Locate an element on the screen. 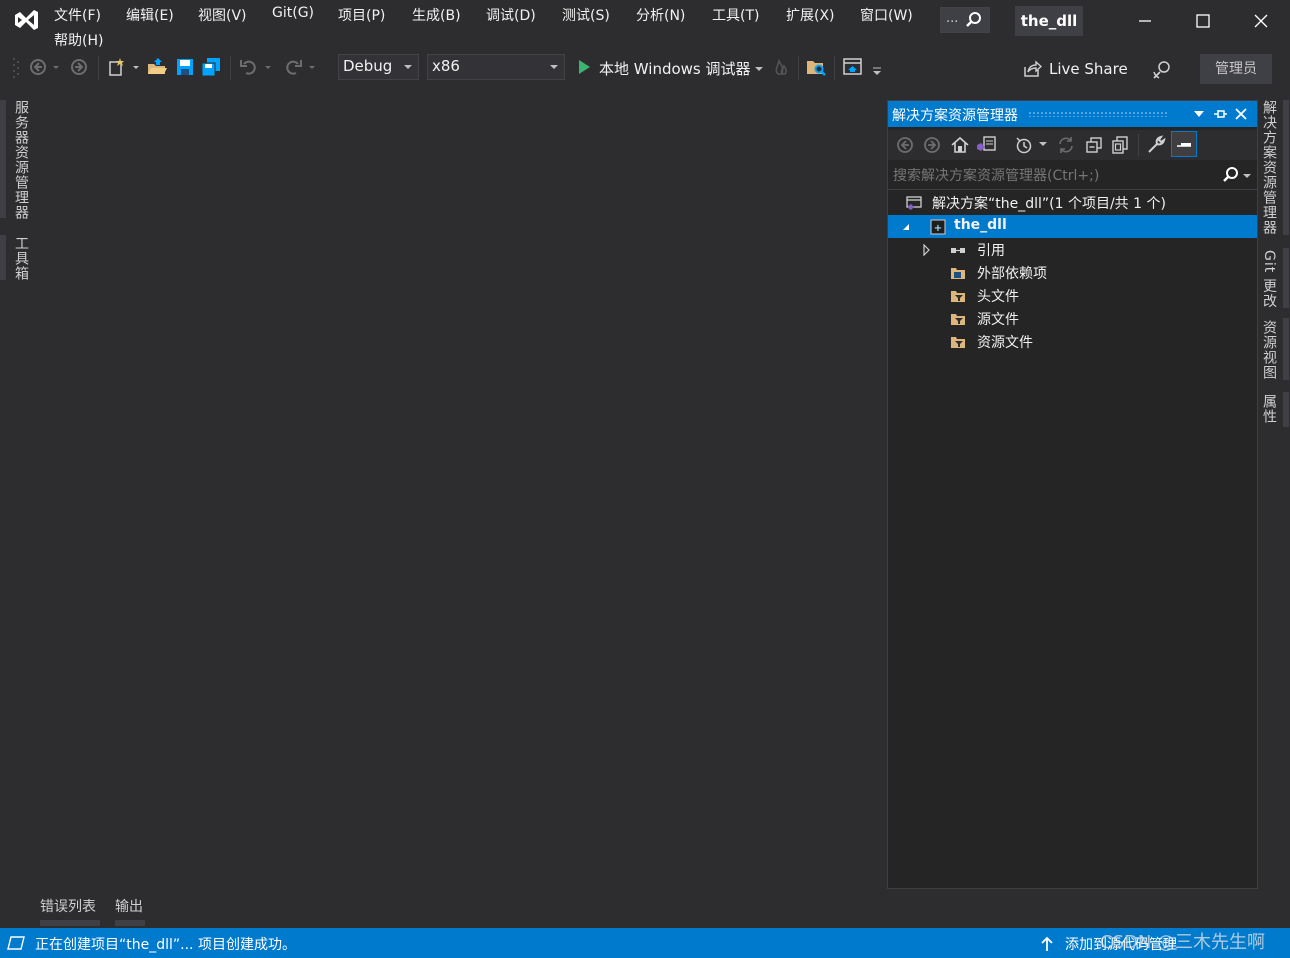 The image size is (1290, 958). show-all-files-icon is located at coordinates (1120, 145).